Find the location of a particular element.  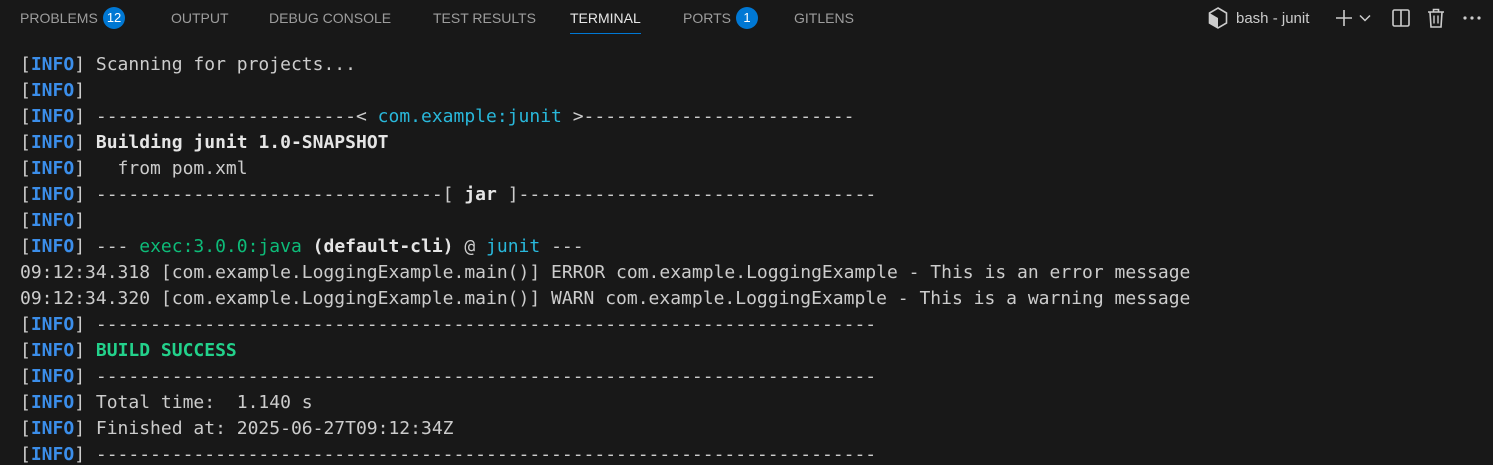

terminal-text: ]--------------------------------- is located at coordinates (686, 194).